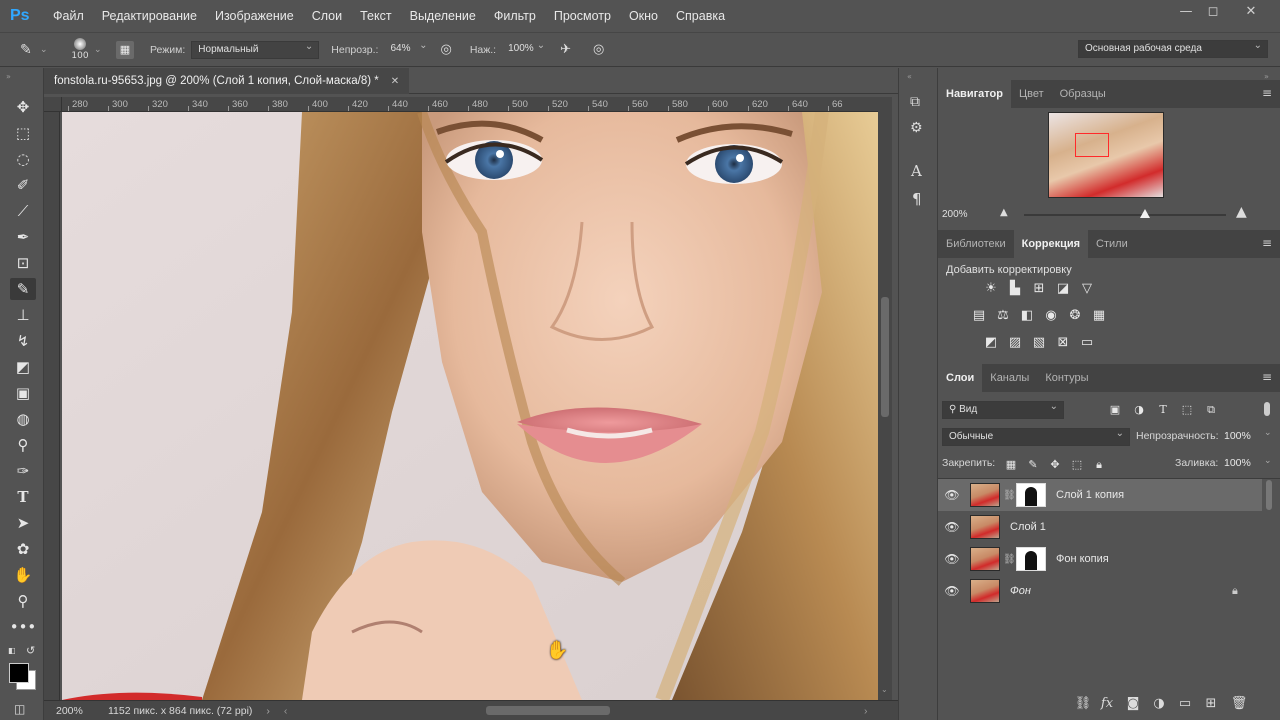 The image size is (1280, 720). I want to click on exposure-icon: ◪, so click(1063, 289).